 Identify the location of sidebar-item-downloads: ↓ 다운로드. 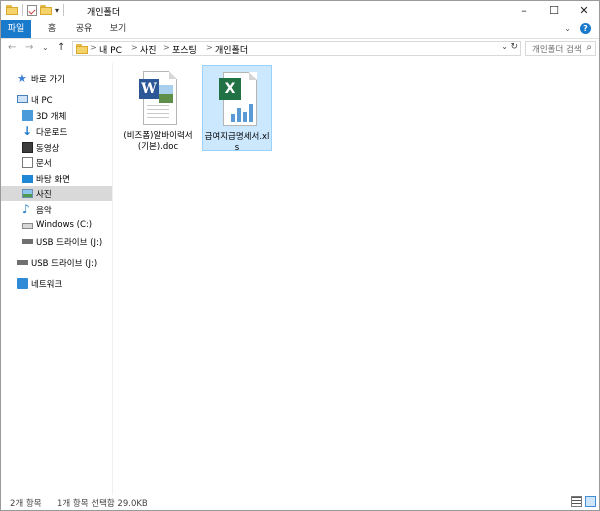
(56, 131).